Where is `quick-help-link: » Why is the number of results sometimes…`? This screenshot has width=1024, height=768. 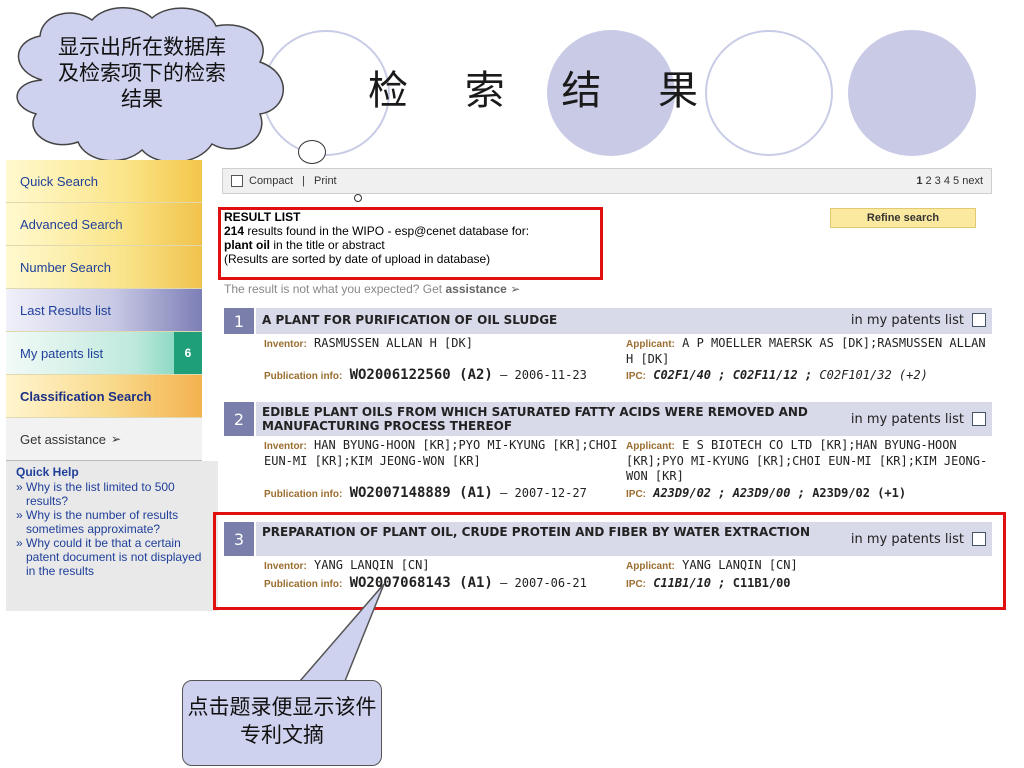
quick-help-link: » Why is the number of results sometimes… is located at coordinates (115, 522).